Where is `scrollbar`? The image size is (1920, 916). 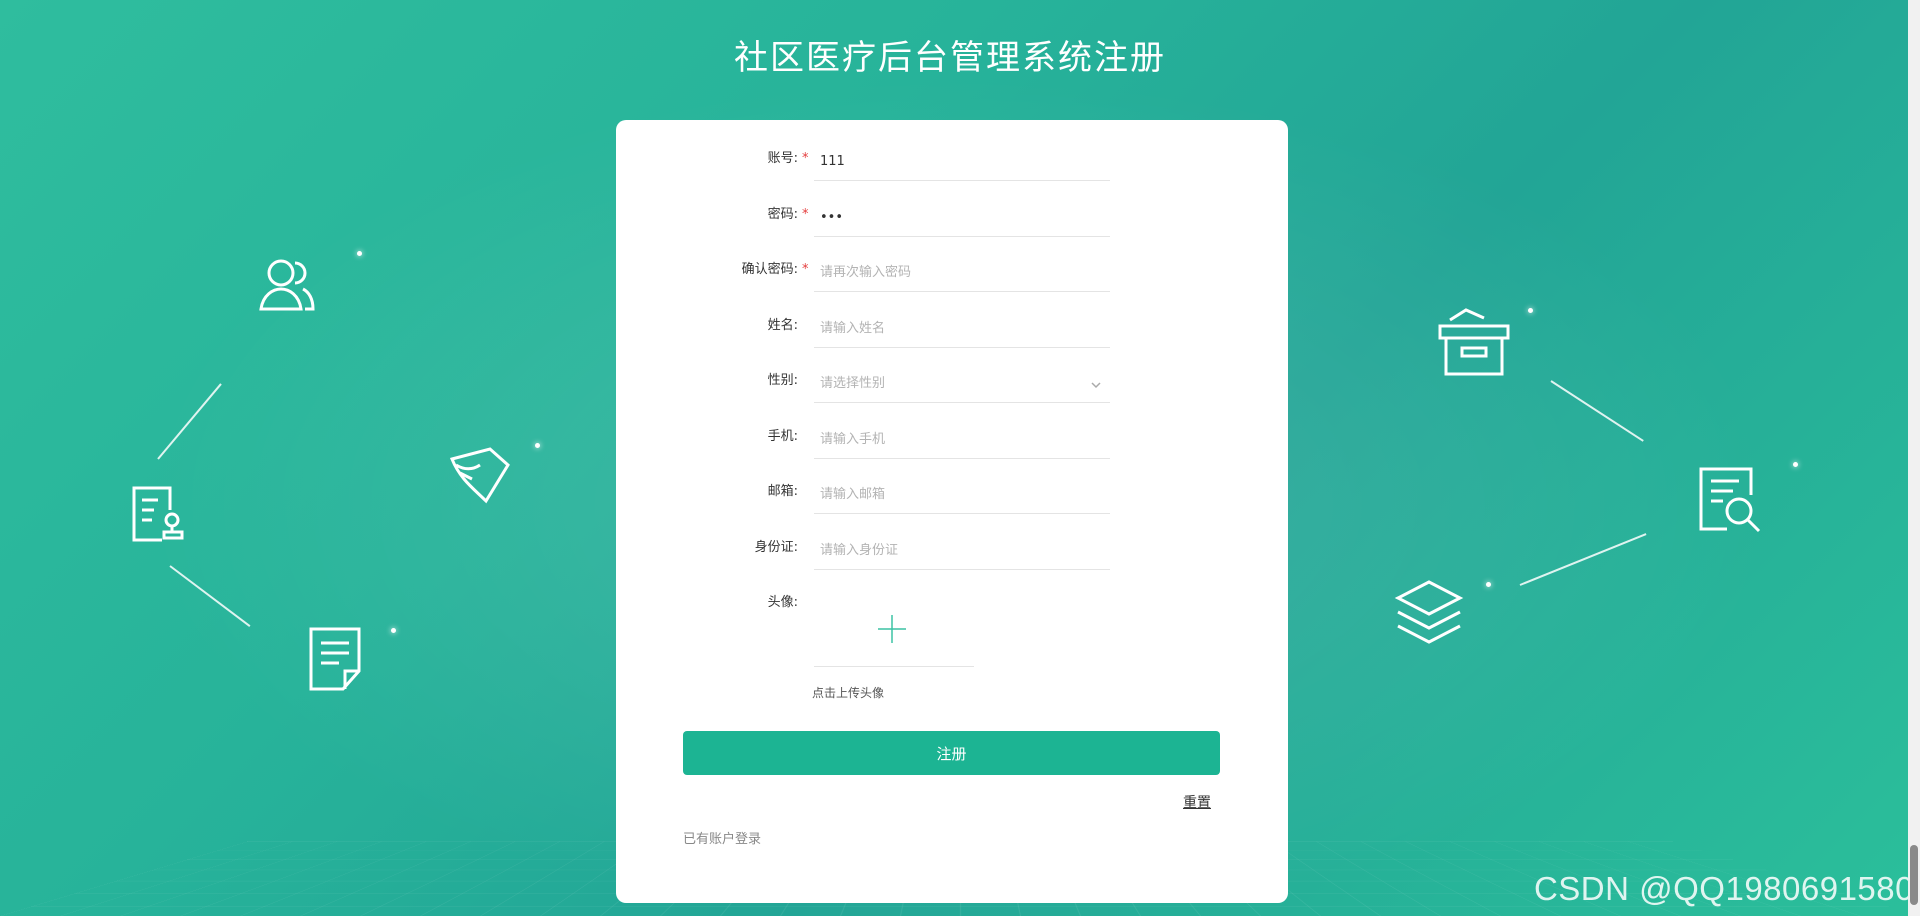
scrollbar is located at coordinates (1914, 458).